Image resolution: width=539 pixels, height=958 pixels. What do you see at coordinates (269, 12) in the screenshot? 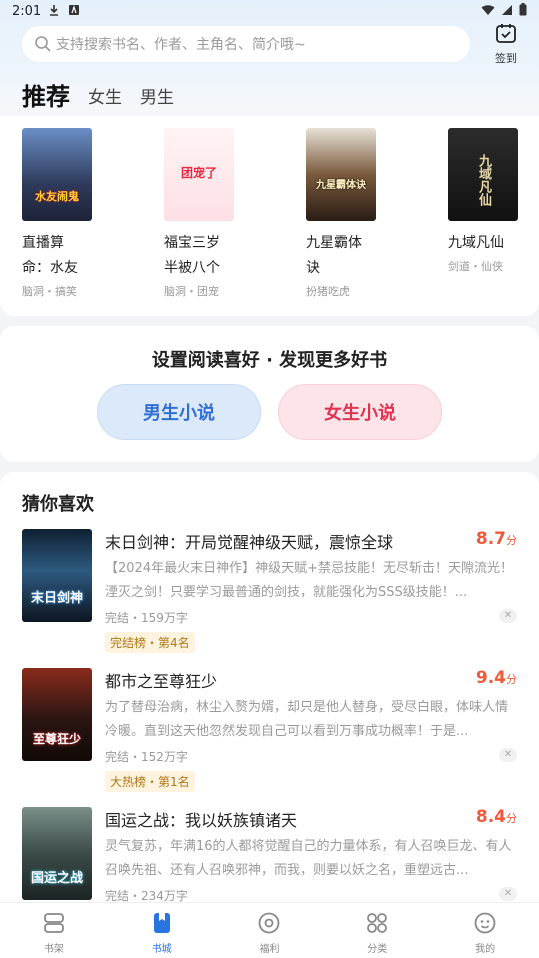
I see `status-bar: 2:01` at bounding box center [269, 12].